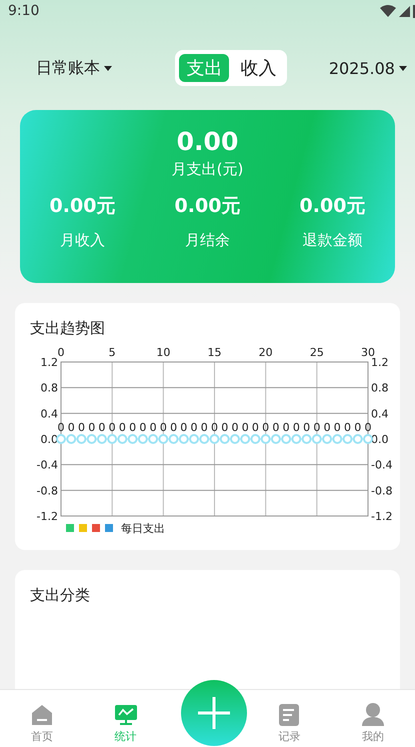  What do you see at coordinates (204, 68) in the screenshot?
I see `type-tab: 支出` at bounding box center [204, 68].